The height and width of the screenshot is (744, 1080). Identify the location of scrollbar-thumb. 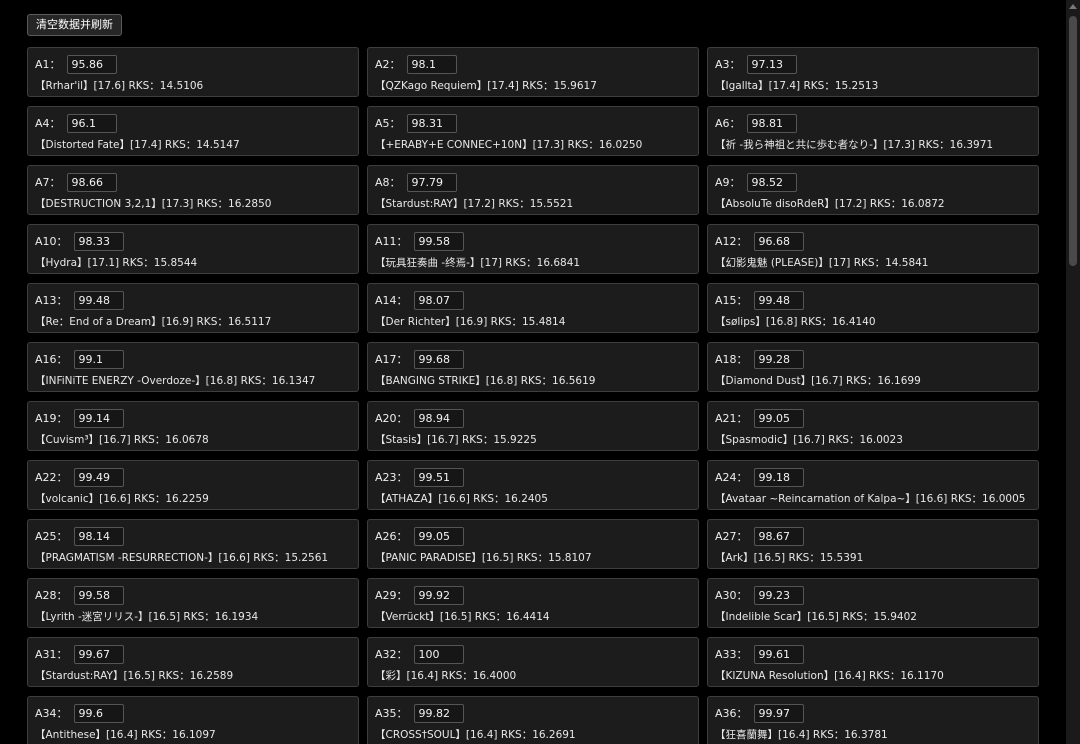
(1073, 141).